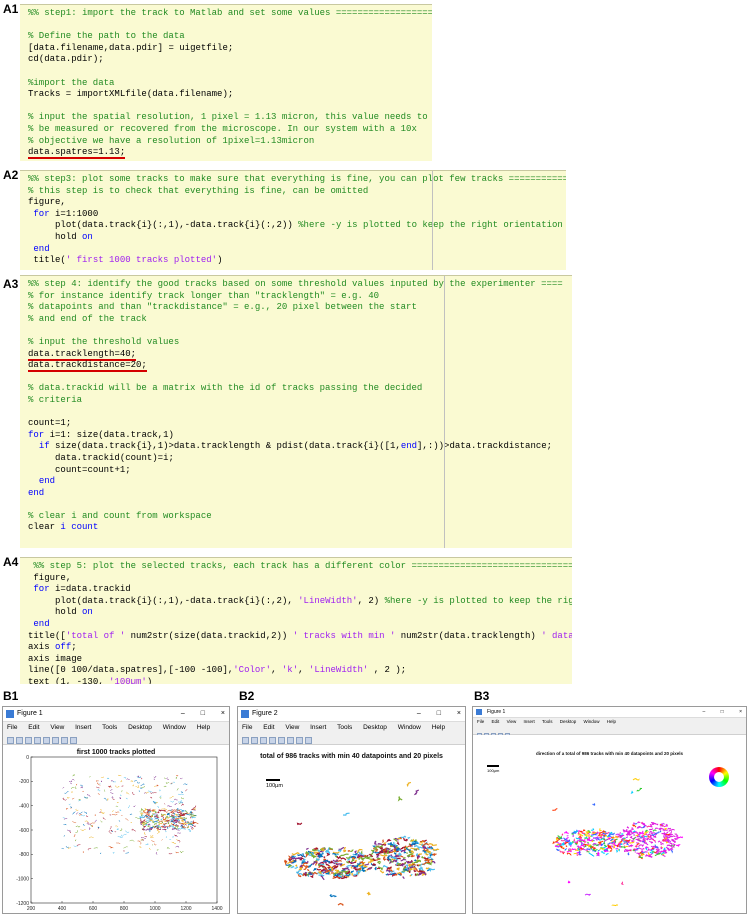  Describe the element at coordinates (300, 366) in the screenshot. I see `code-line: data.trackdistance=20;` at that location.